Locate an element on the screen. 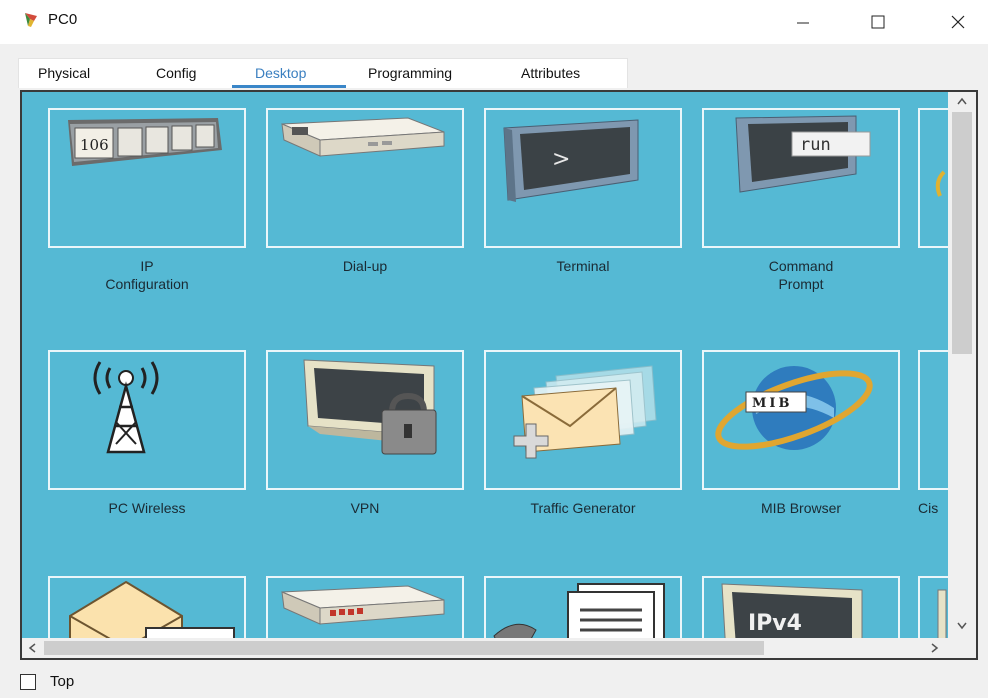 The height and width of the screenshot is (698, 988). app-tile-traffic-generator is located at coordinates (583, 420).